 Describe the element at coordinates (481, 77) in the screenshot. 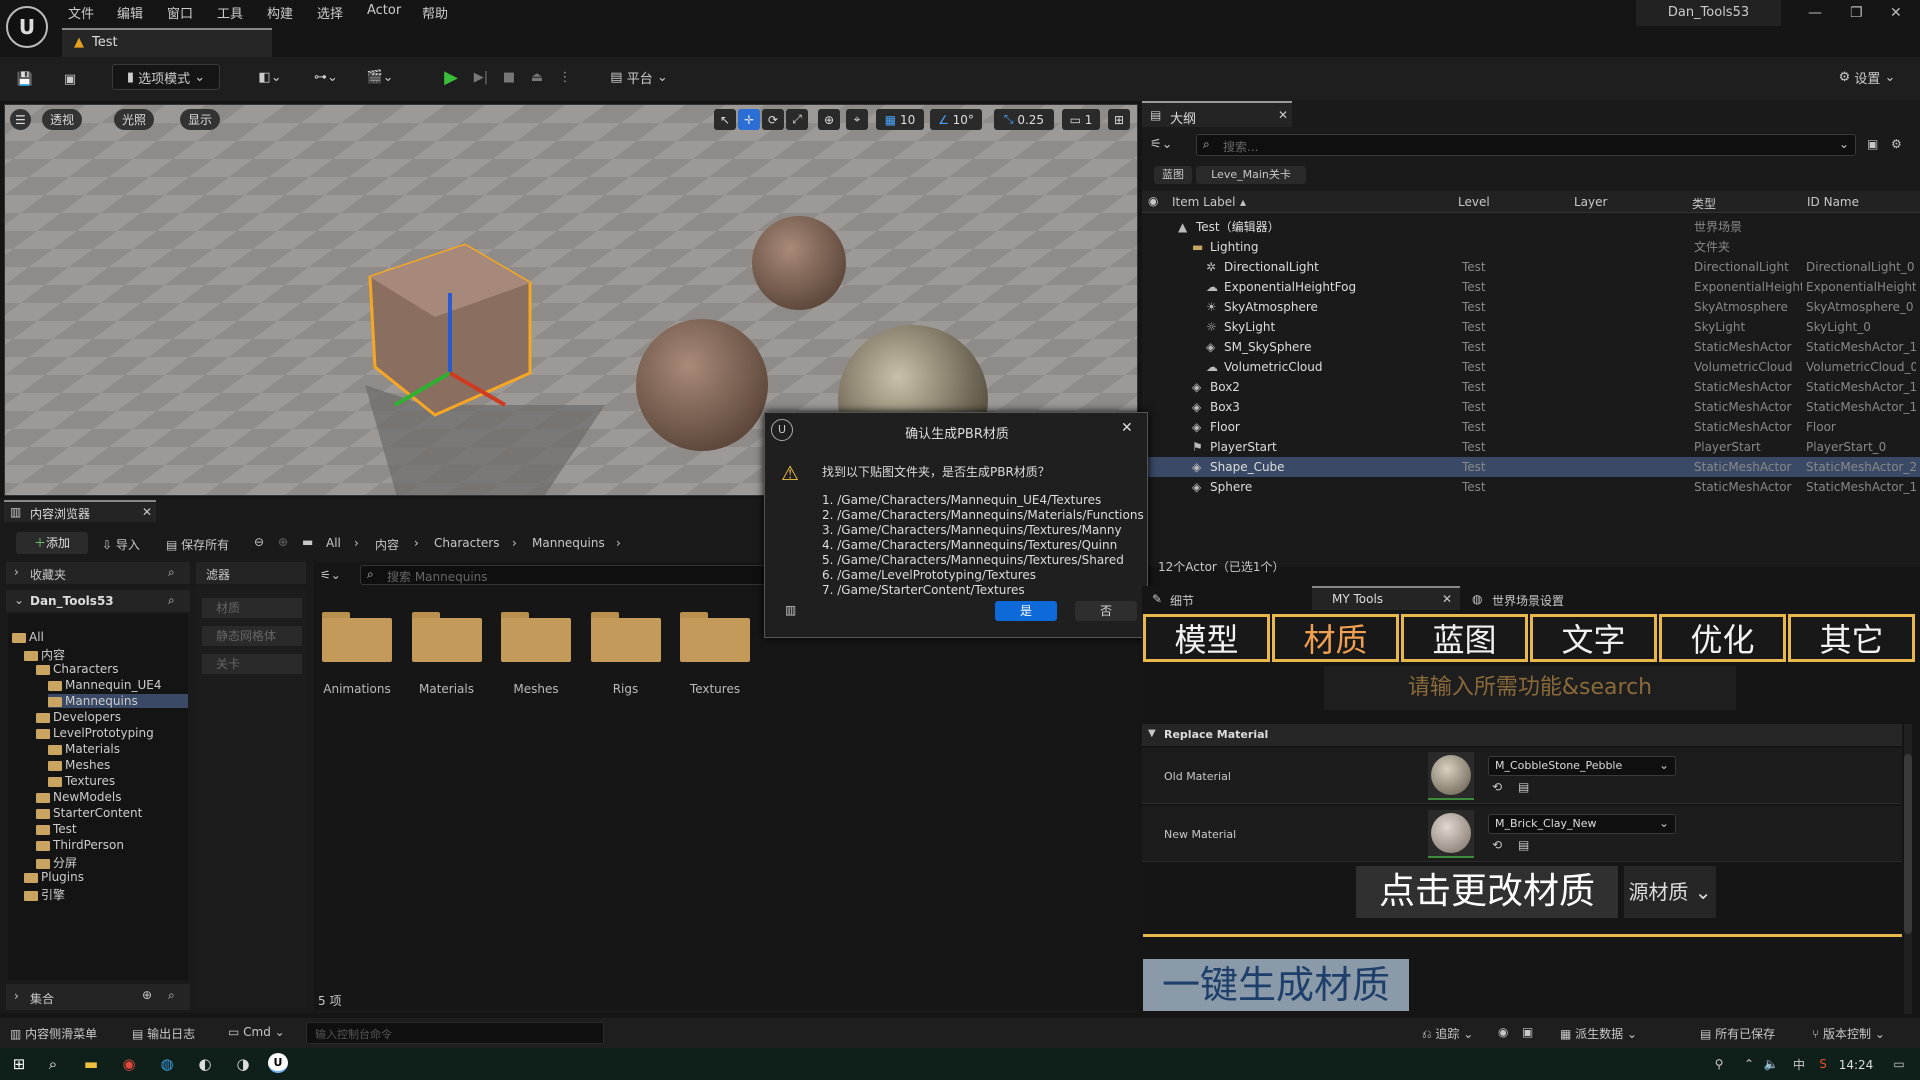

I see `step-icon: ▶|` at that location.